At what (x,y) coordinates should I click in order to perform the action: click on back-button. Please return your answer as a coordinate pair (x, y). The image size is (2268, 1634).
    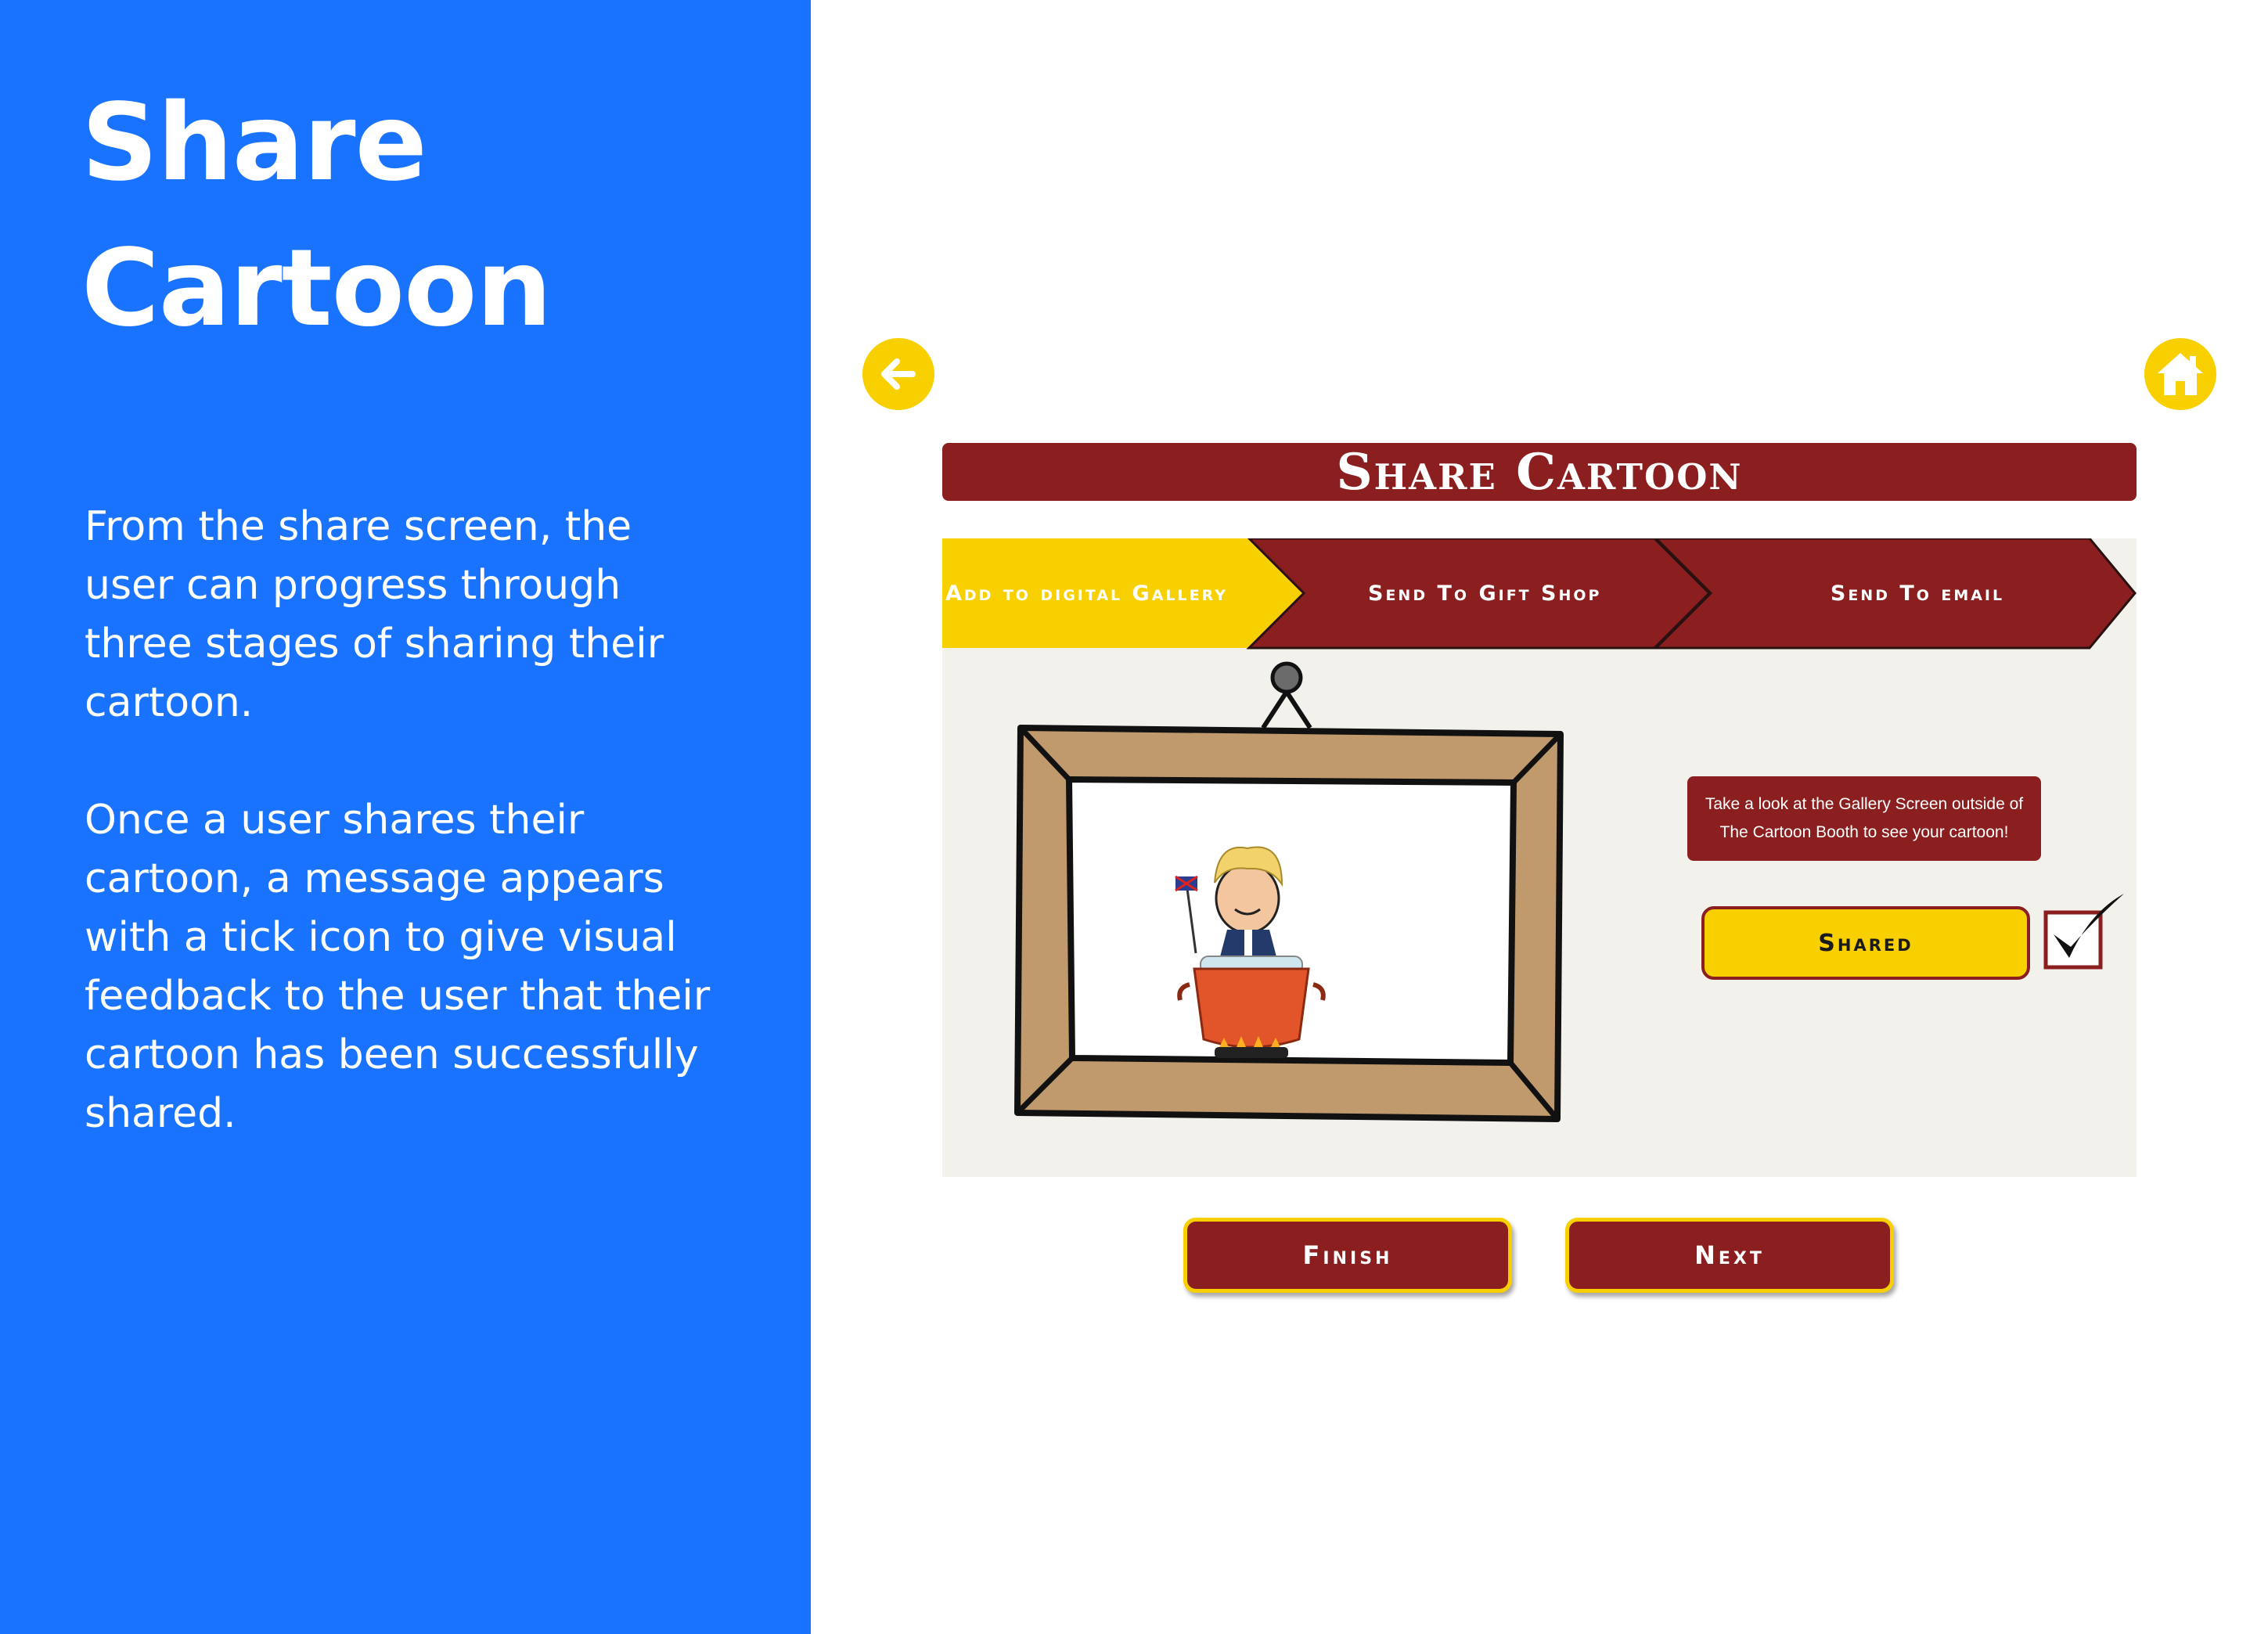
    Looking at the image, I should click on (898, 374).